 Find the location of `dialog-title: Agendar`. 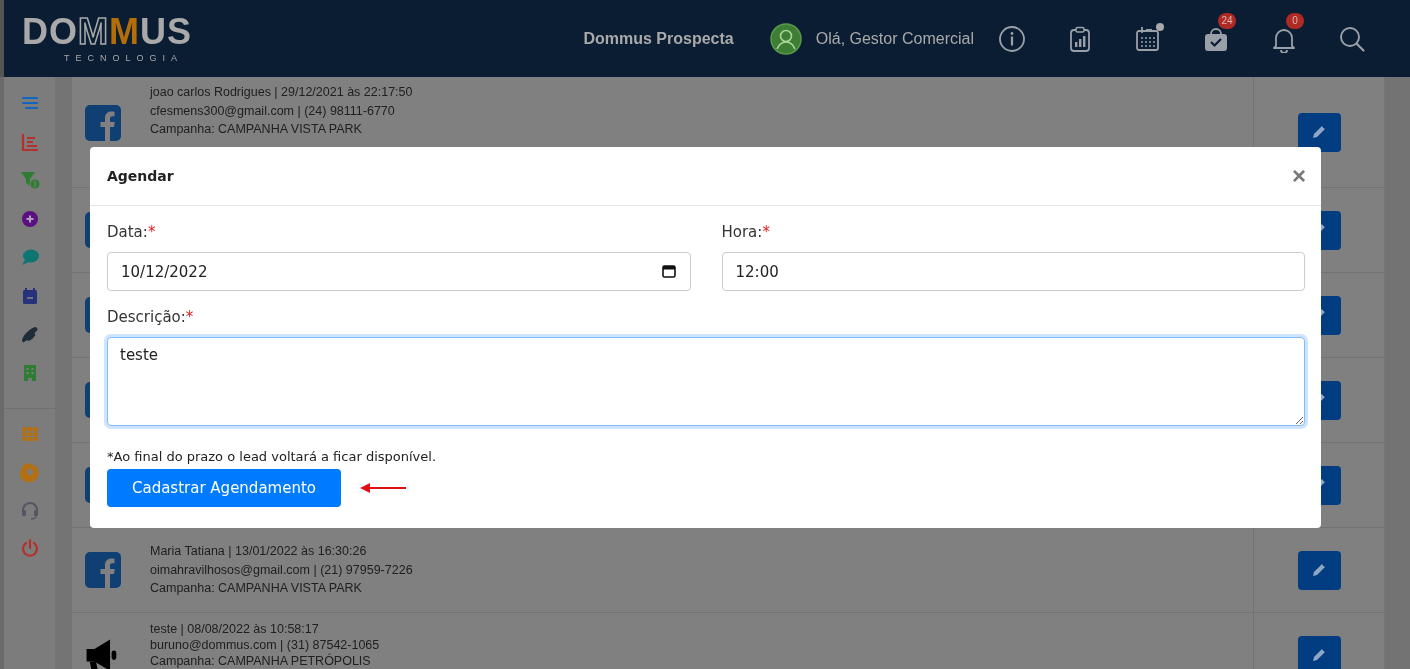

dialog-title: Agendar is located at coordinates (140, 176).